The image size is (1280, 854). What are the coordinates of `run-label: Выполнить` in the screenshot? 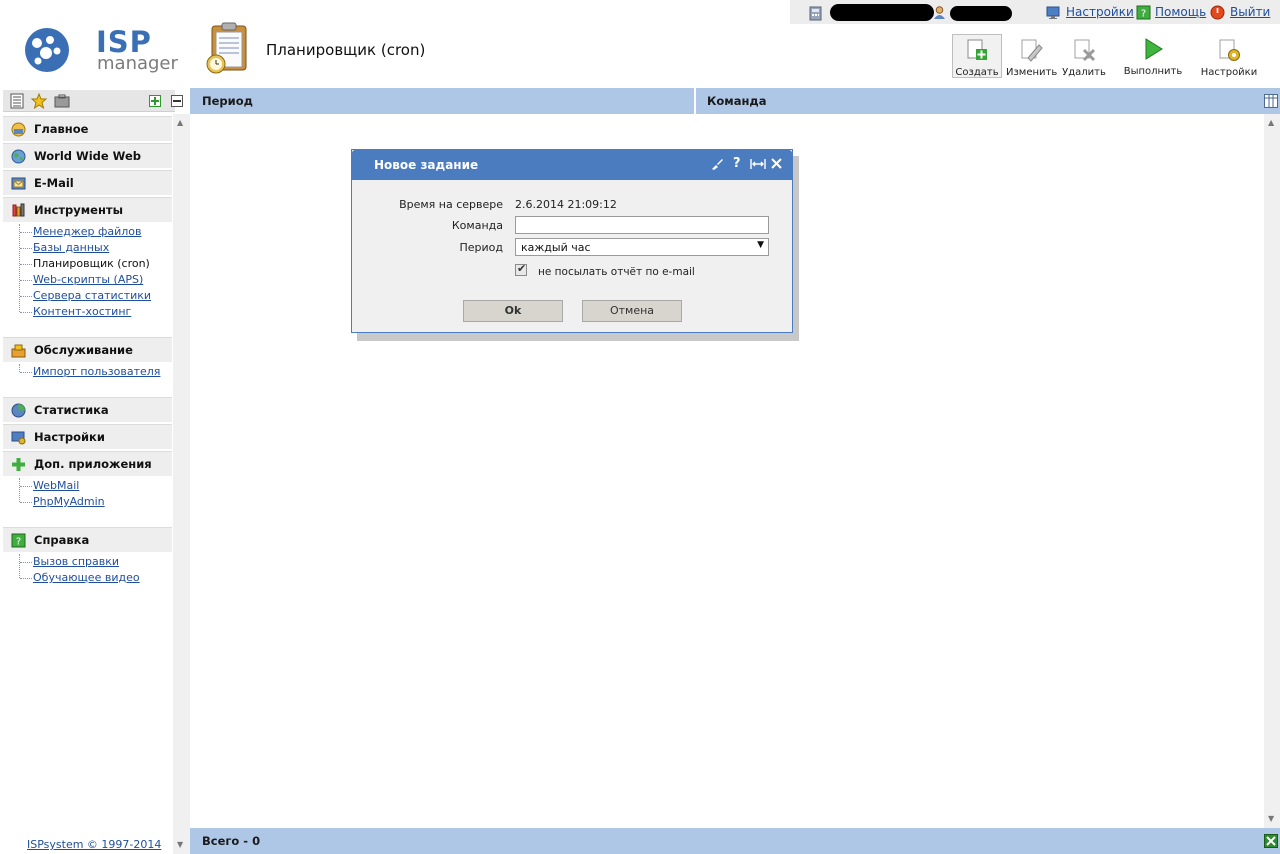 It's located at (1153, 71).